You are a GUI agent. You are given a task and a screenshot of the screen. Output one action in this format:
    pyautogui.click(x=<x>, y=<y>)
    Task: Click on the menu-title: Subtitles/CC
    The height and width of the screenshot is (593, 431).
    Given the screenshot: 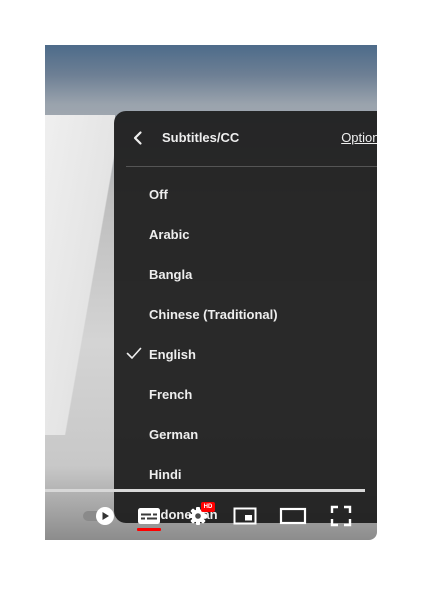 What is the action you would take?
    pyautogui.click(x=201, y=137)
    